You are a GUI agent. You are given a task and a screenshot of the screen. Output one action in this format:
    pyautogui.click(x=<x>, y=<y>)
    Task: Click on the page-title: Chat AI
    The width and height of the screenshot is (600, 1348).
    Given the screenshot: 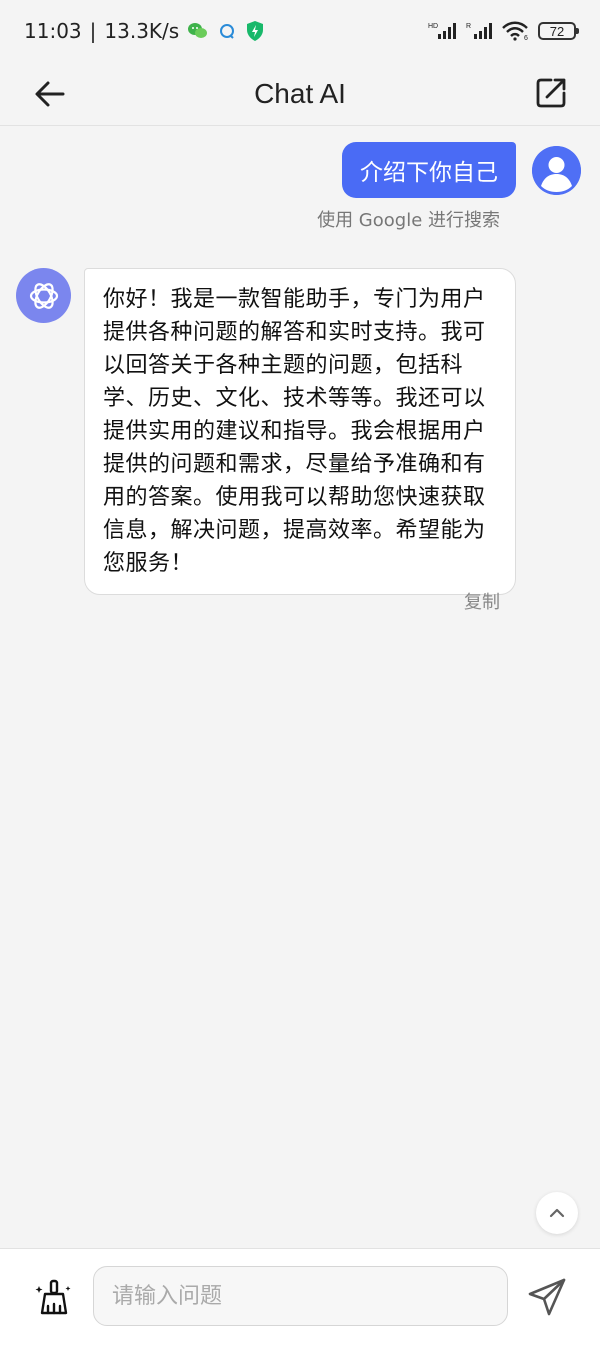 What is the action you would take?
    pyautogui.click(x=300, y=93)
    